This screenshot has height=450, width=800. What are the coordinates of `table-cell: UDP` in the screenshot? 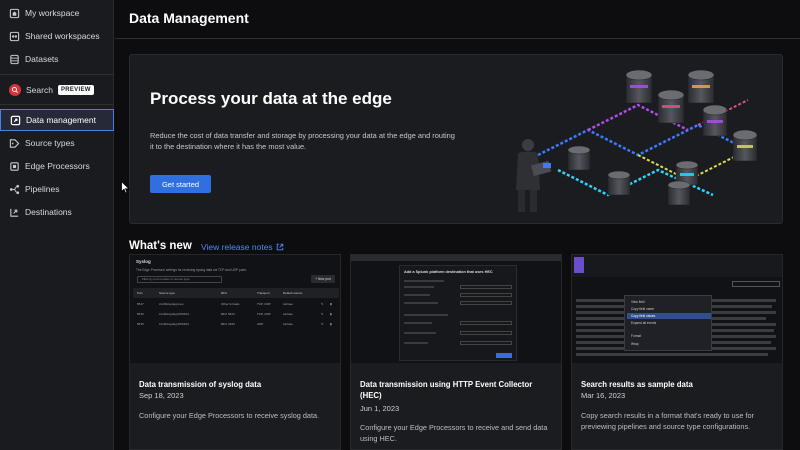 It's located at (260, 324).